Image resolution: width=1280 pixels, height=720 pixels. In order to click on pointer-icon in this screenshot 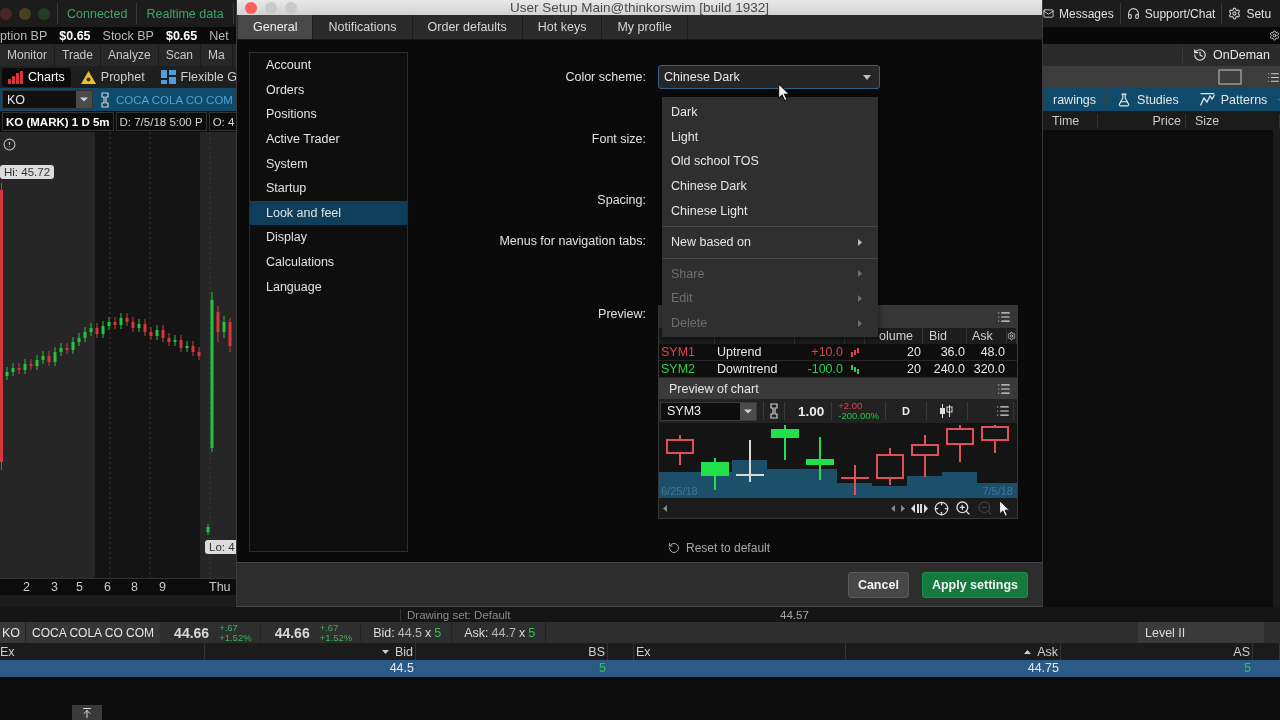, I will do `click(1005, 508)`.